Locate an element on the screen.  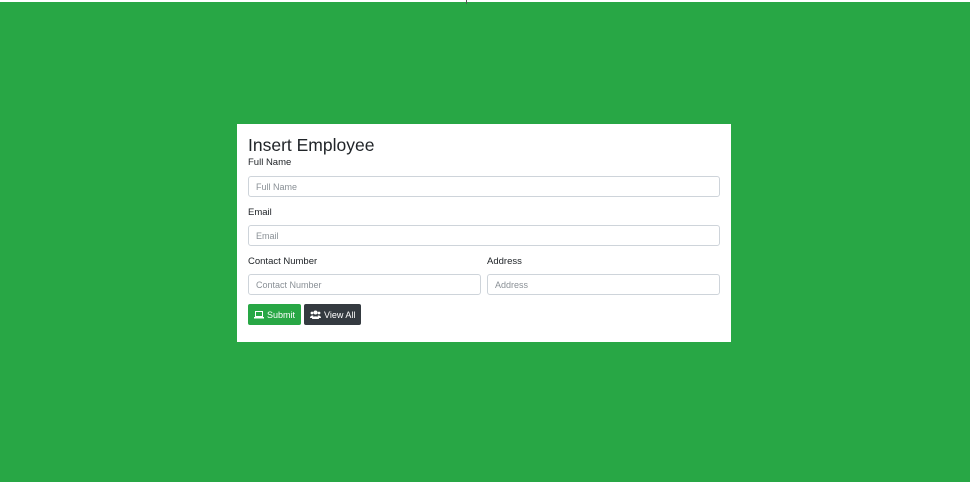
view-all-label: View All is located at coordinates (340, 314).